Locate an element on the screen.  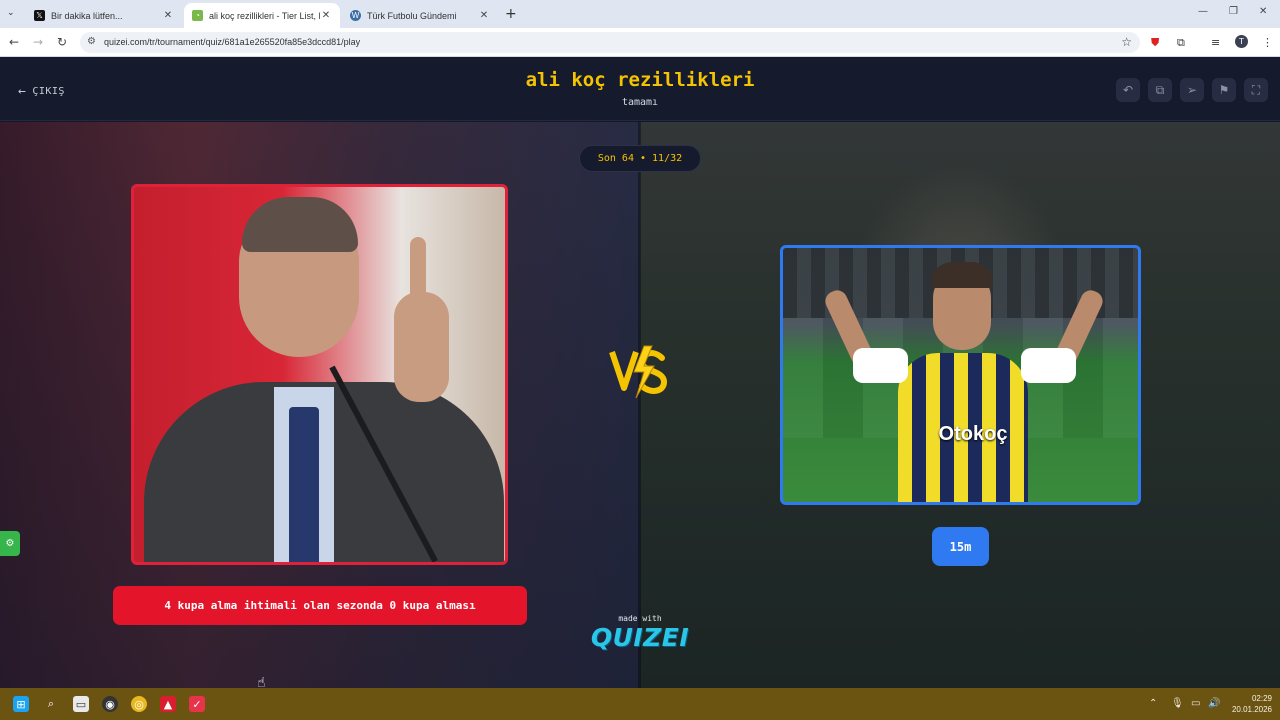
chrome-icon: ◎ is located at coordinates (139, 704).